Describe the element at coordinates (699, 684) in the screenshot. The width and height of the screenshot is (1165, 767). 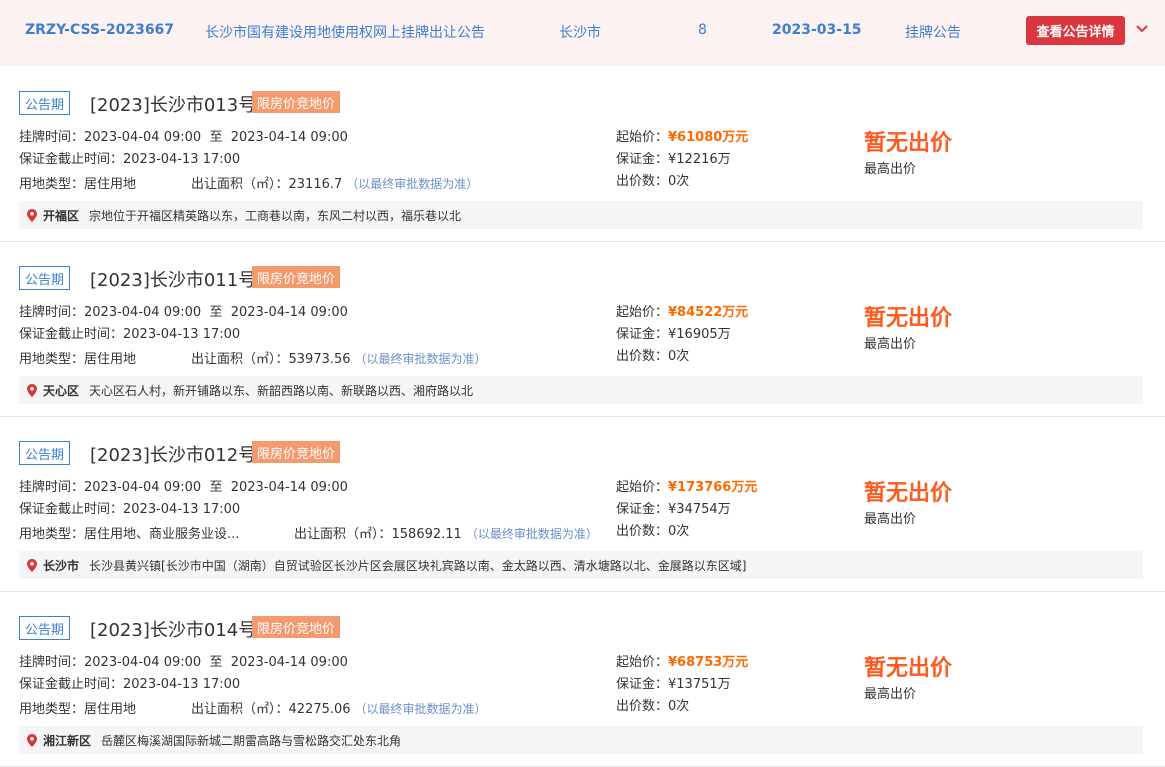
I see `deposit-value: ¥13751万` at that location.